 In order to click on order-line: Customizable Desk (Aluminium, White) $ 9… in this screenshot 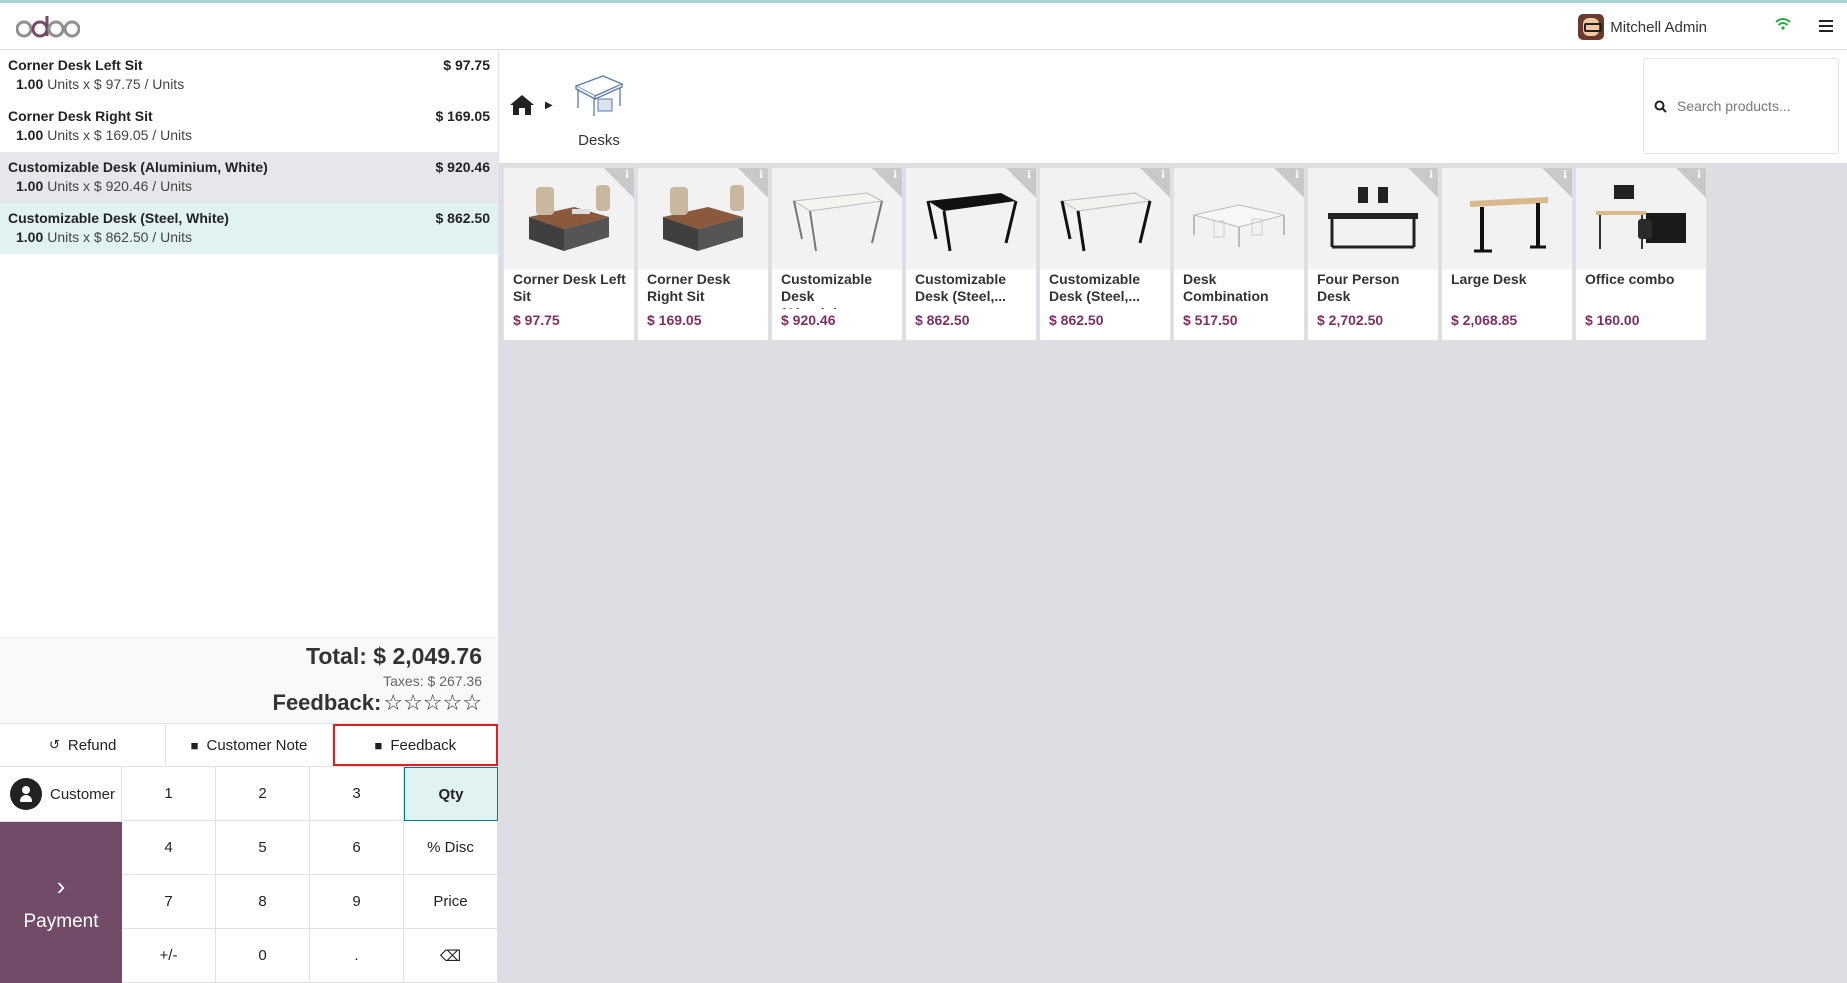, I will do `click(249, 177)`.